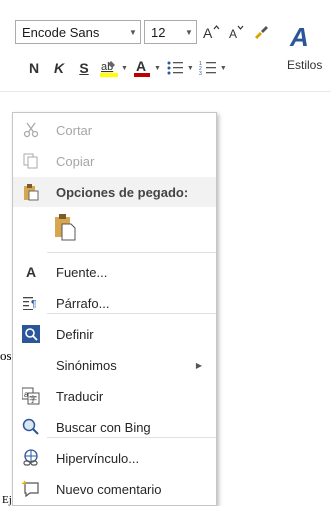  Describe the element at coordinates (74, 130) in the screenshot. I see `menu-item-label: Cortar` at that location.